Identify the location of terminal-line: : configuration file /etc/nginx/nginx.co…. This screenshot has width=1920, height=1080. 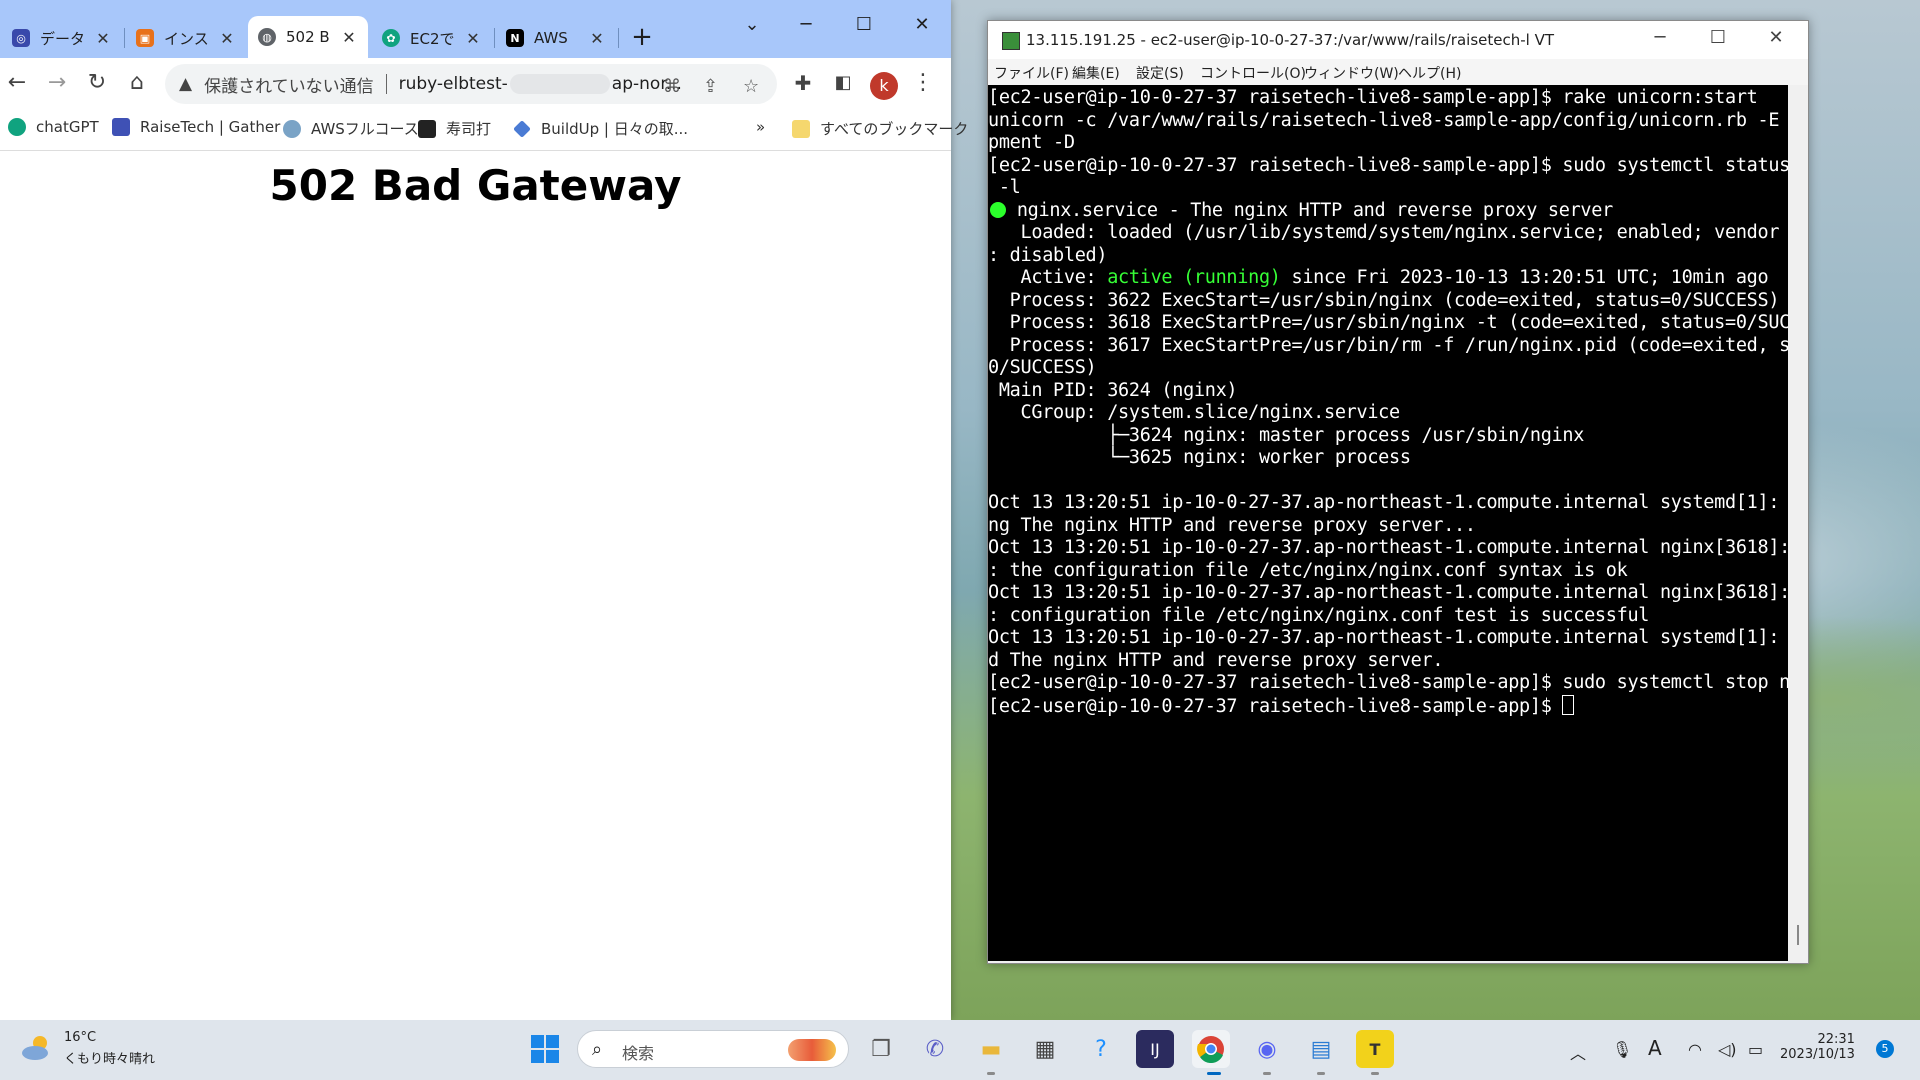
(1319, 615).